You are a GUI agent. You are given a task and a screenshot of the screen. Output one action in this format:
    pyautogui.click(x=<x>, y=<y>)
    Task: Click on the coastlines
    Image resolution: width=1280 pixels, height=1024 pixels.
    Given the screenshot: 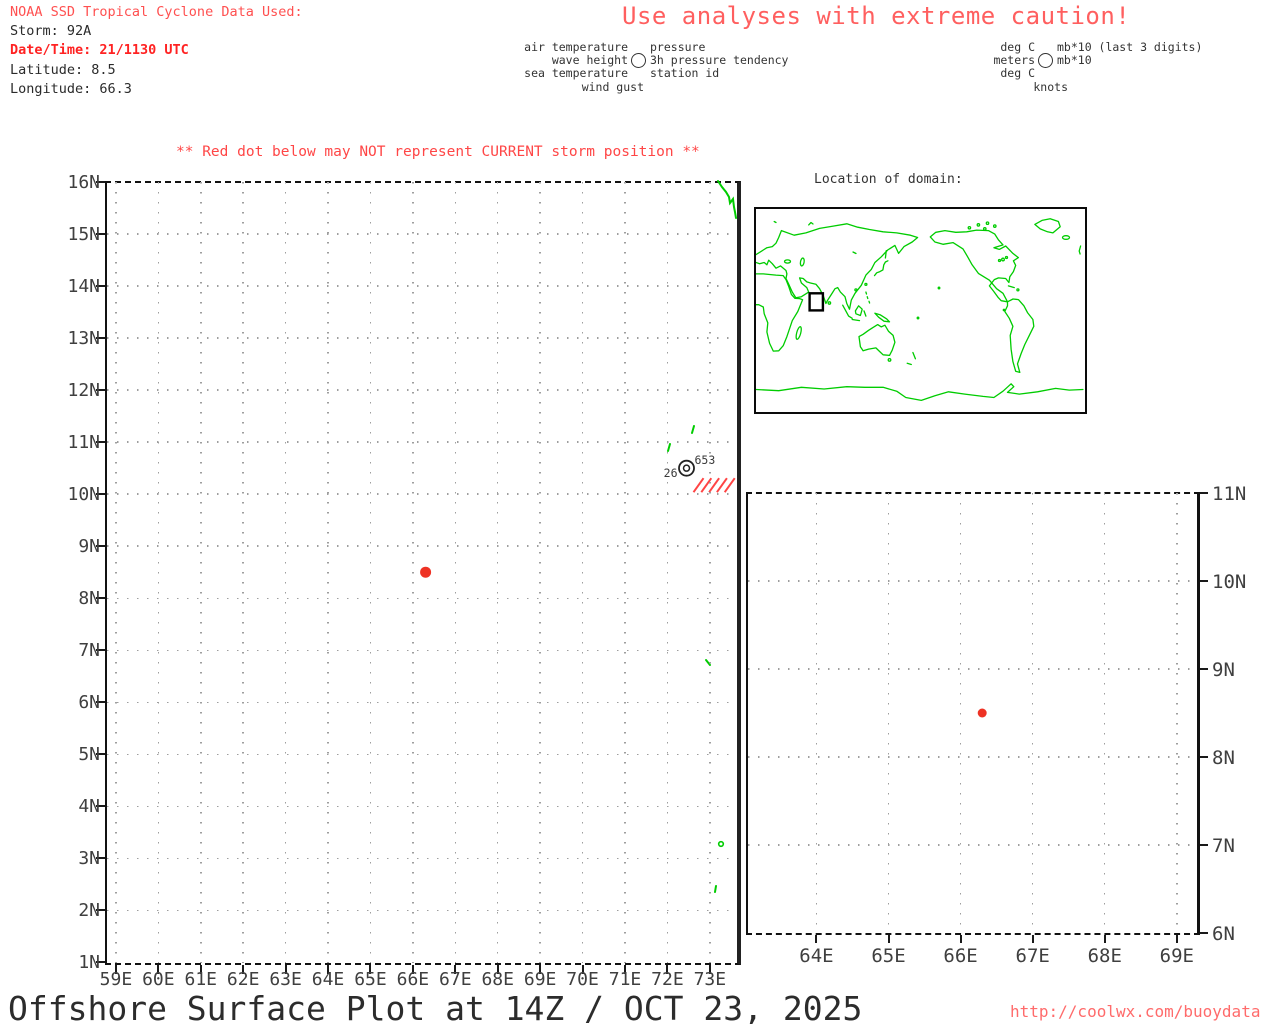 What is the action you would take?
    pyautogui.click(x=920, y=310)
    